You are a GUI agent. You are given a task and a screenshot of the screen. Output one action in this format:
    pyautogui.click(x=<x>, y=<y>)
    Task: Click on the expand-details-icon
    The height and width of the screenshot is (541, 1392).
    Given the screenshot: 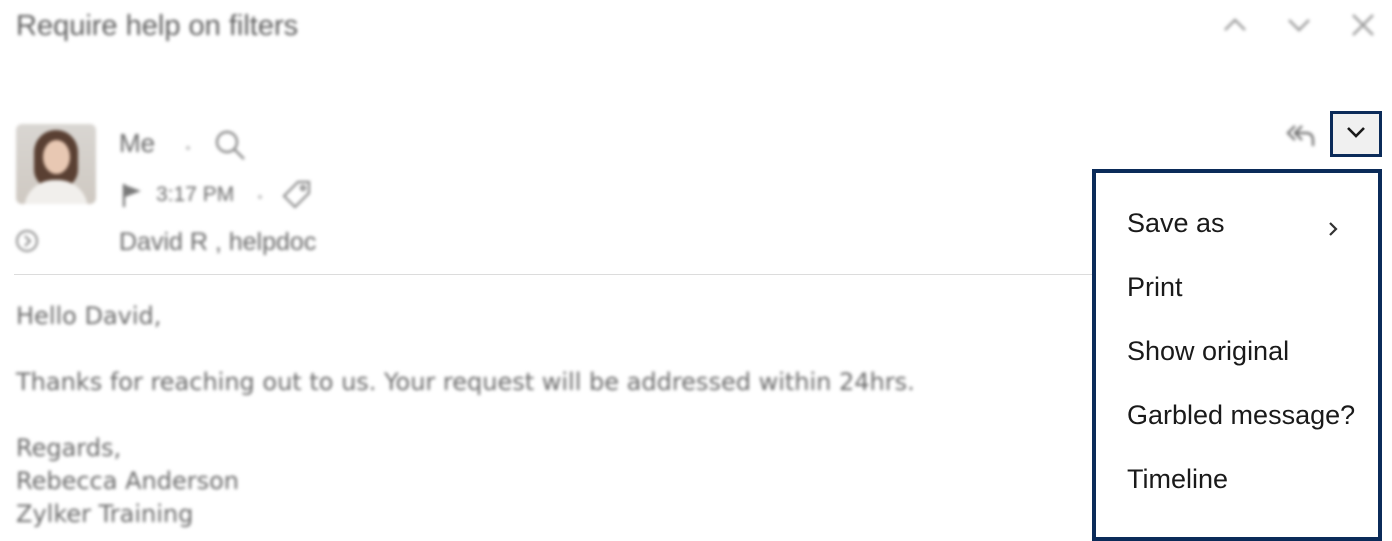 What is the action you would take?
    pyautogui.click(x=27, y=243)
    